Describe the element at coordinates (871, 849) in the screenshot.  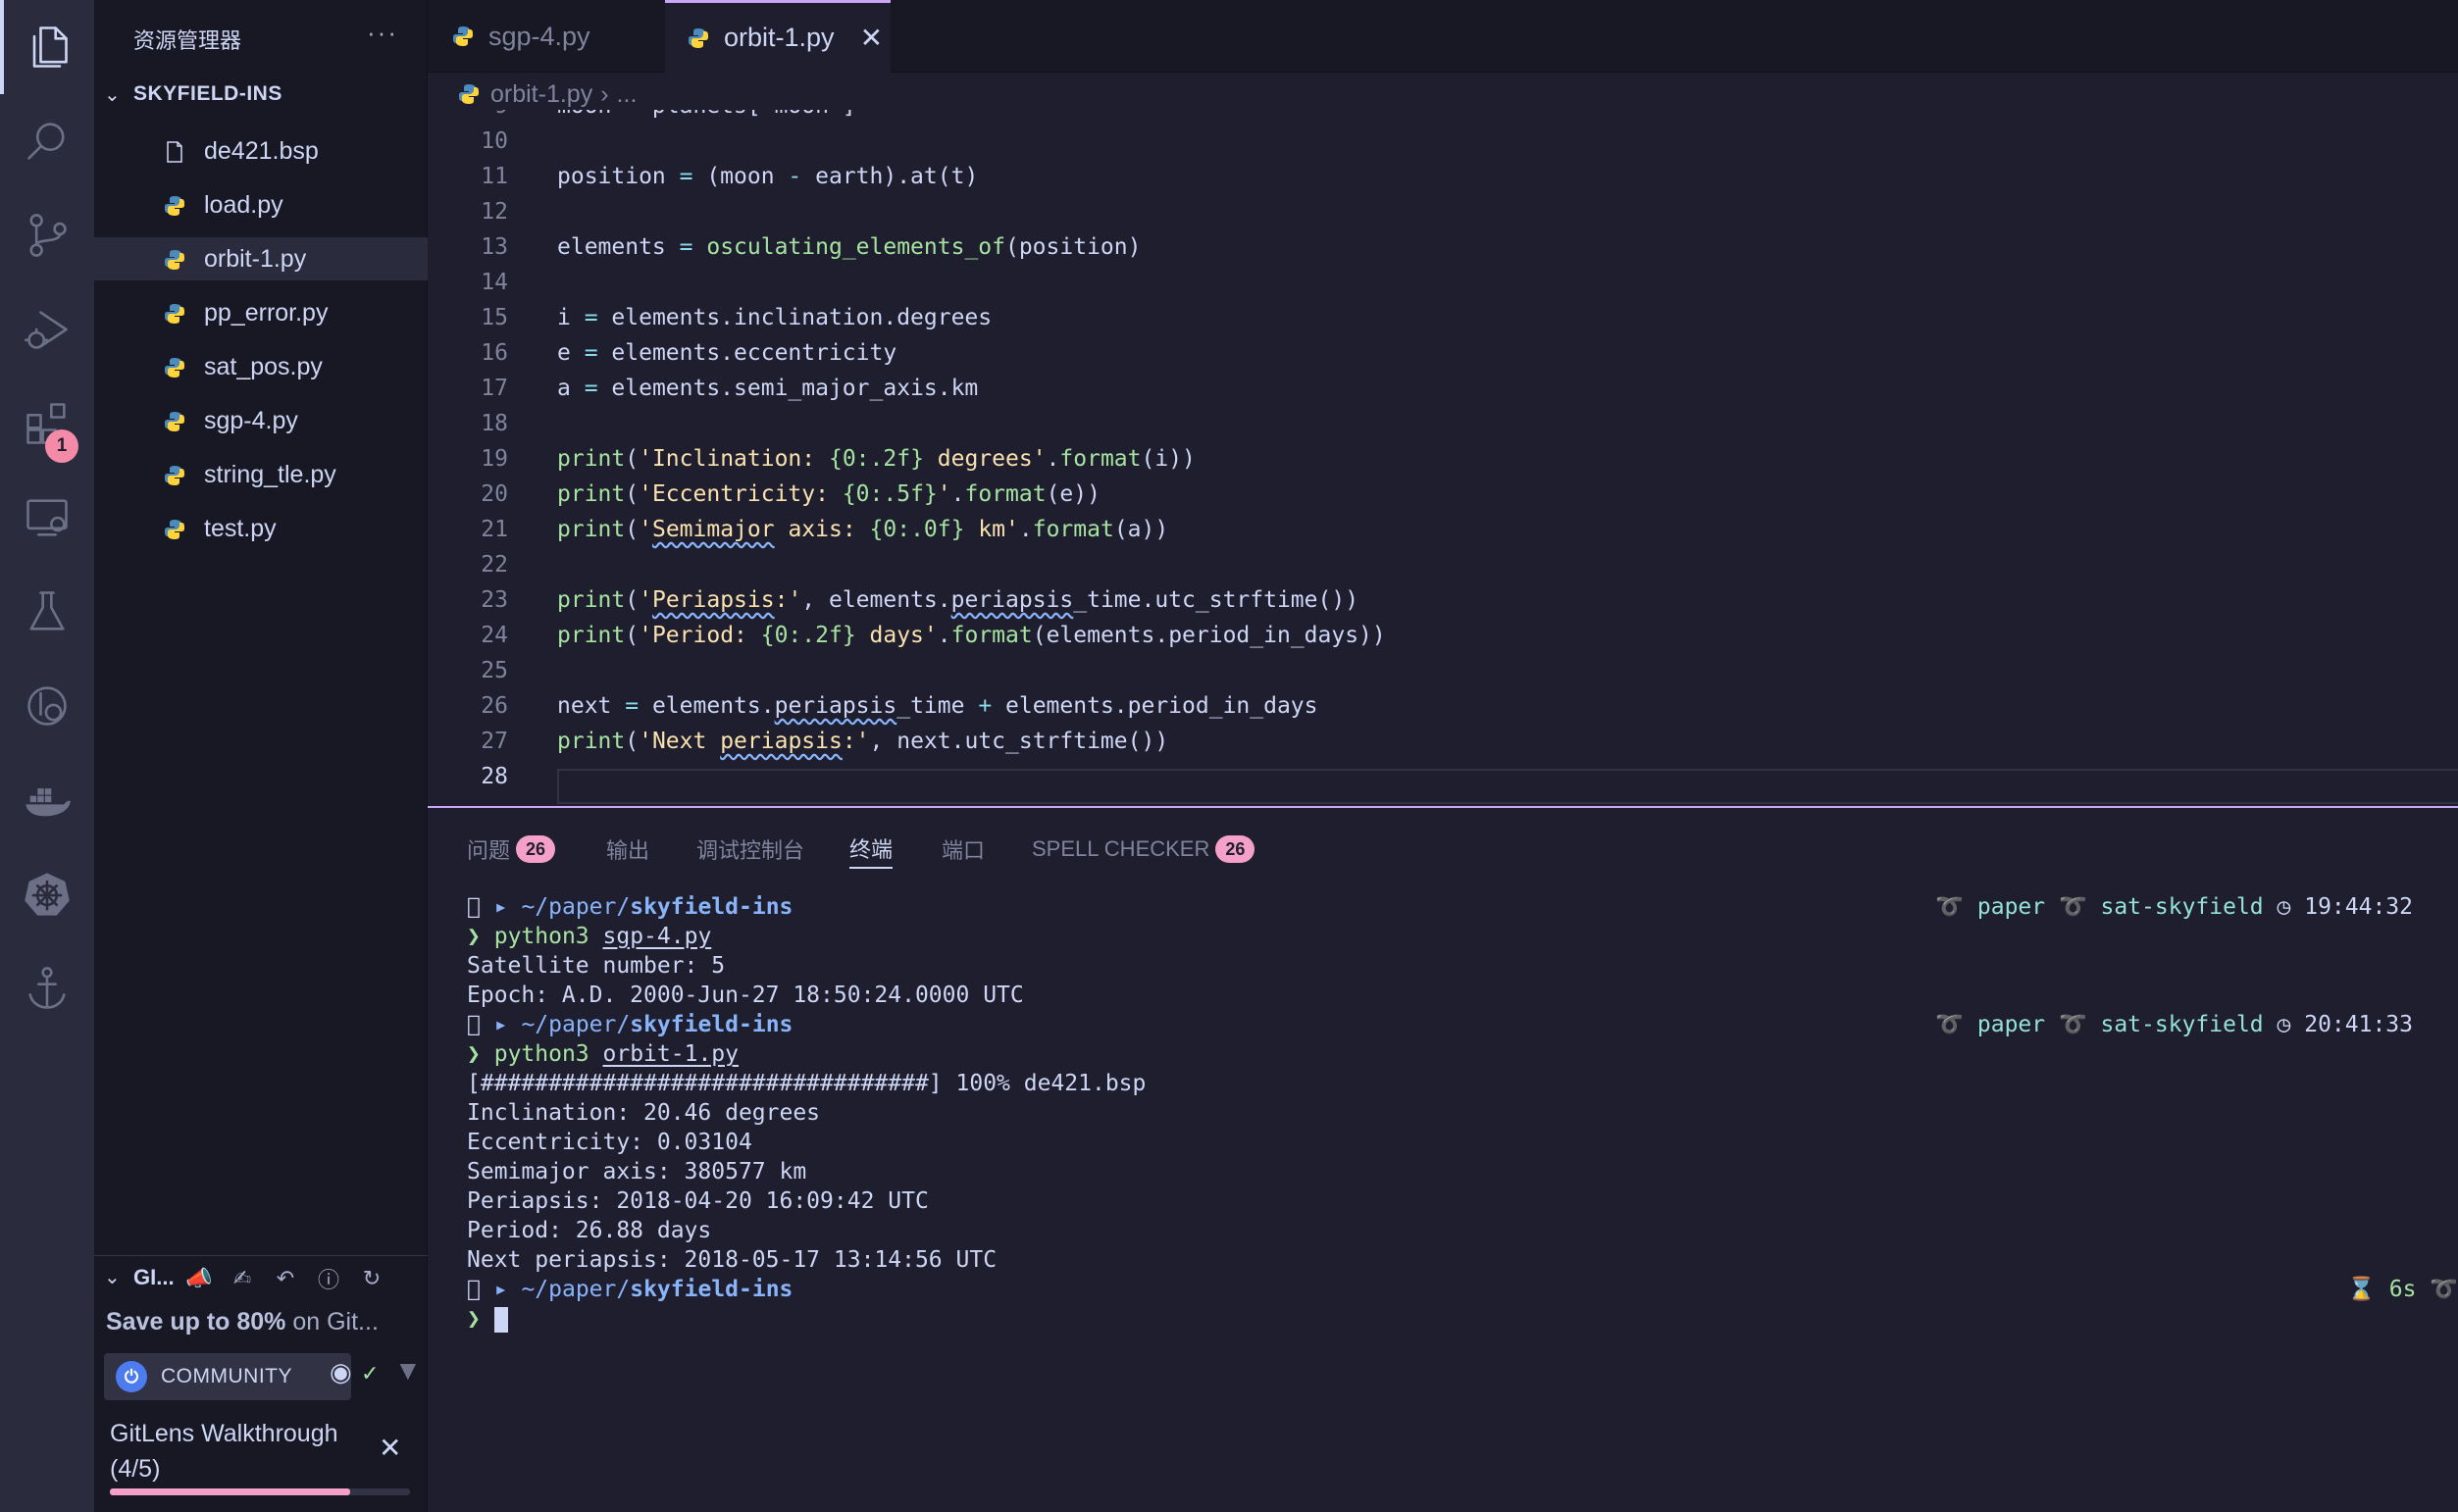
I see `tab-terminal: 终端` at that location.